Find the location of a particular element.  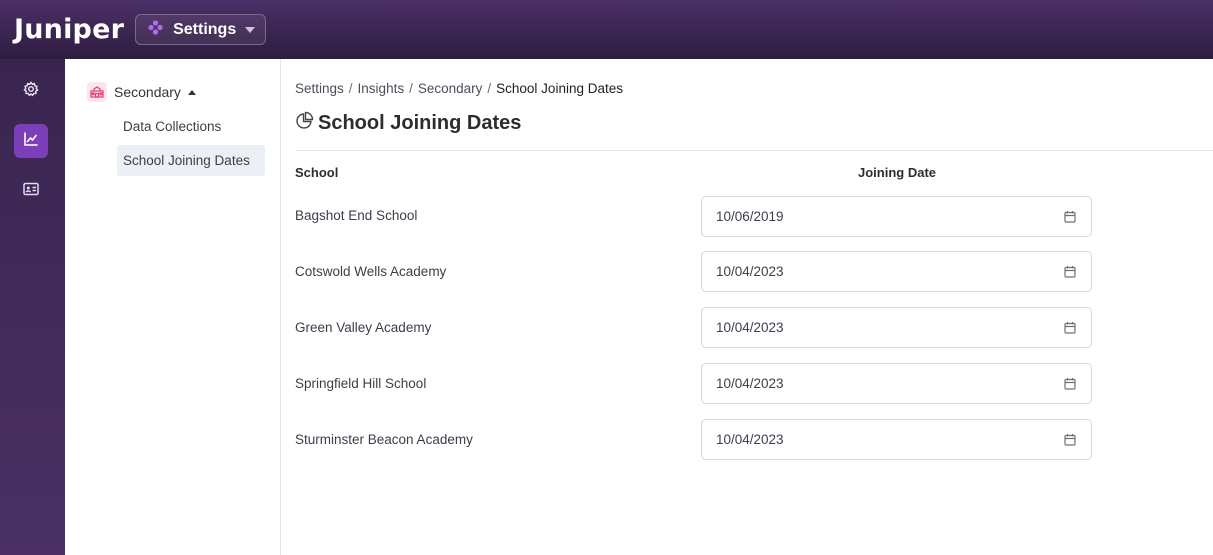

id-card-icon is located at coordinates (31, 191).